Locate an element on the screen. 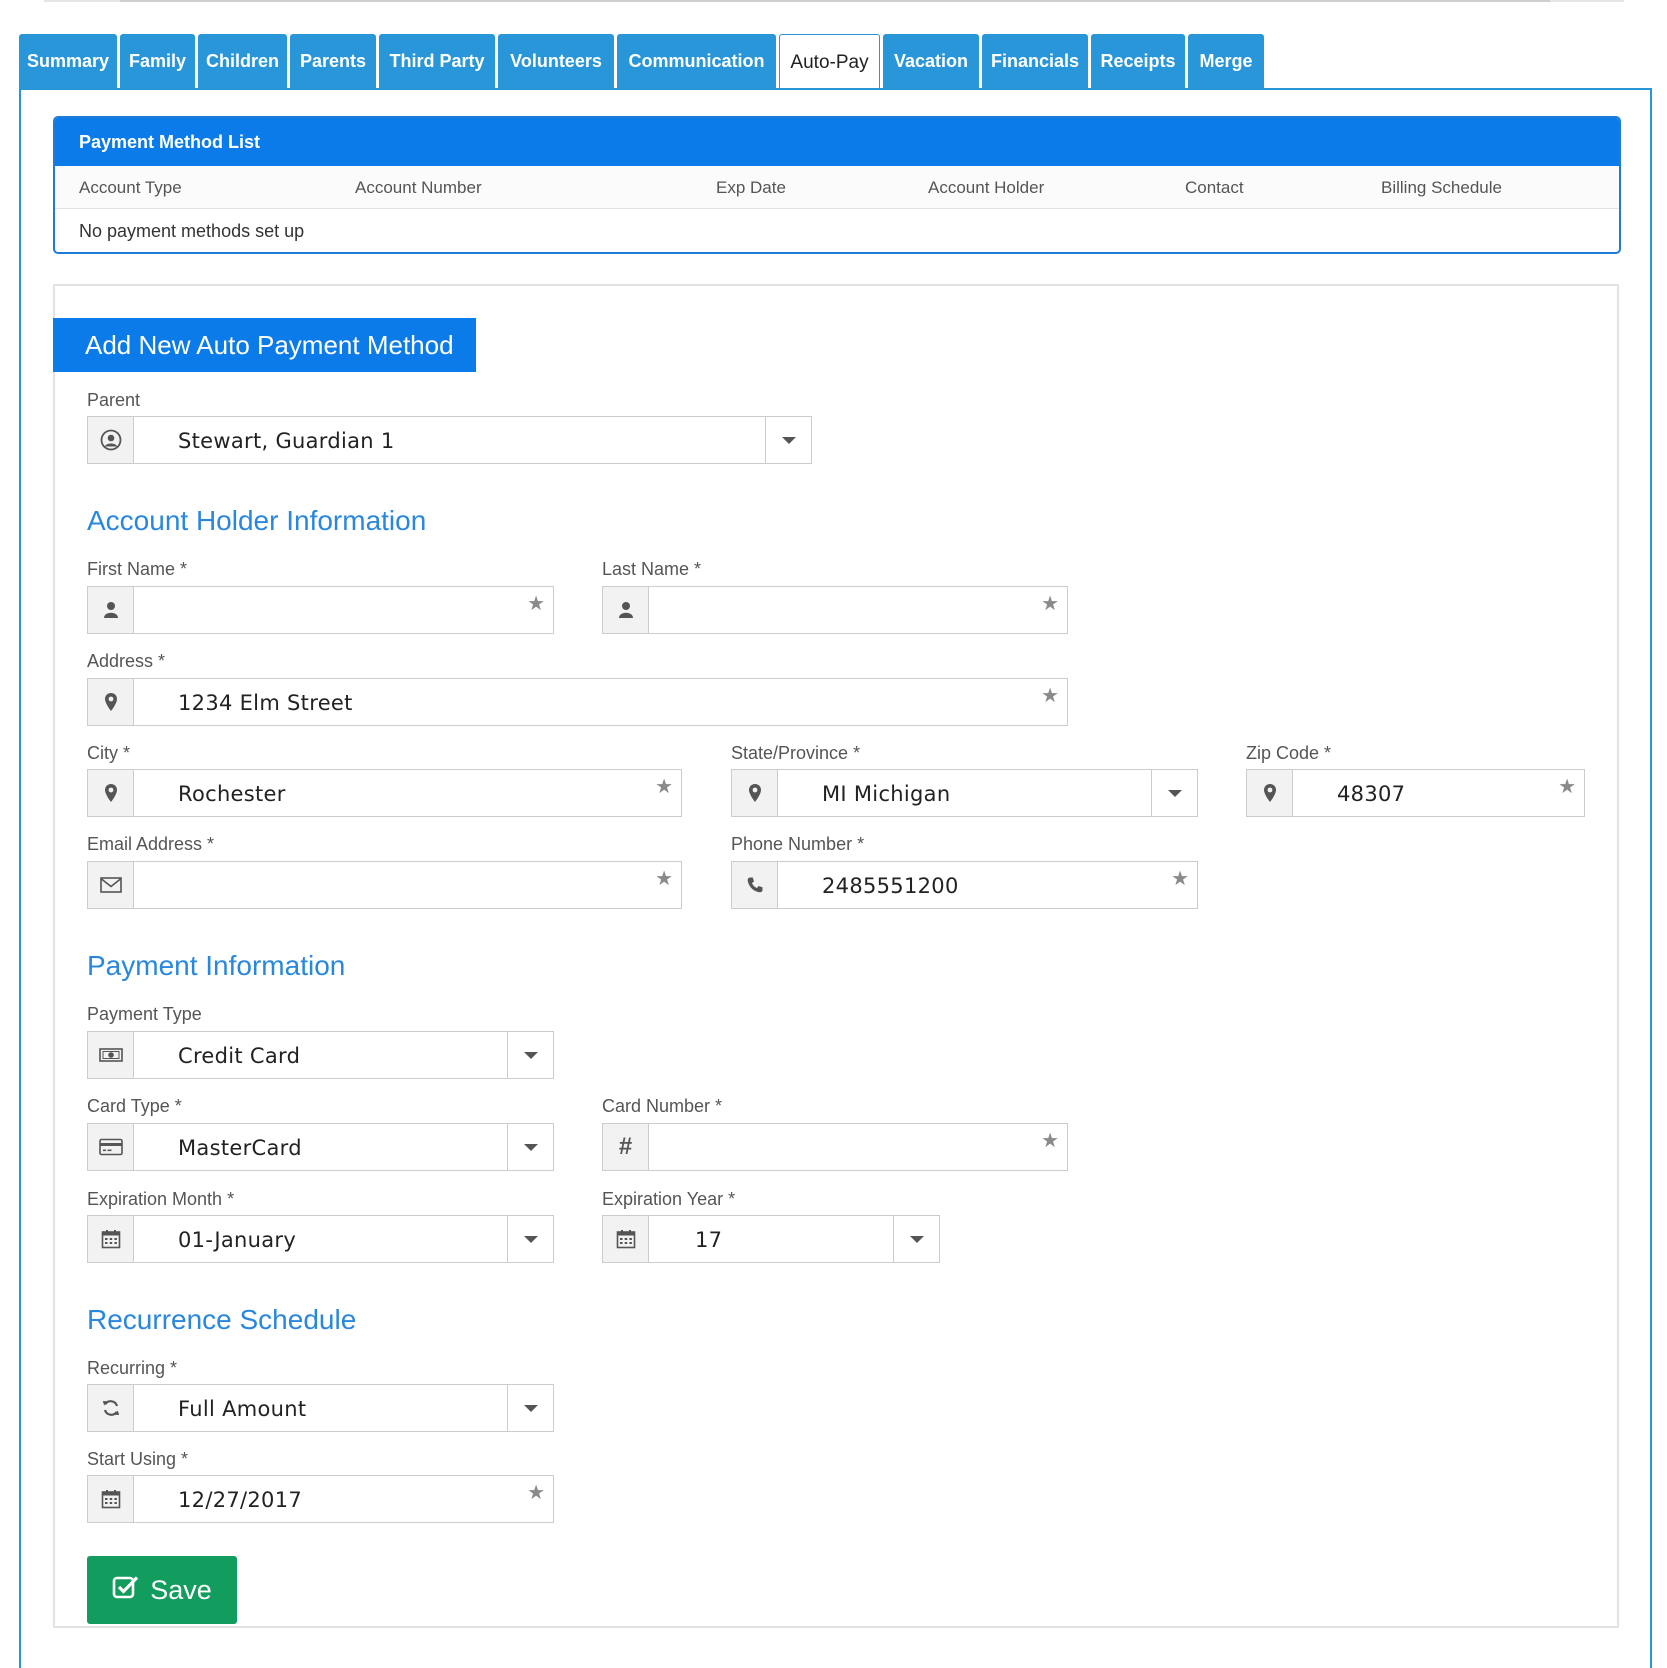  tab-label: Auto-Pay is located at coordinates (829, 62).